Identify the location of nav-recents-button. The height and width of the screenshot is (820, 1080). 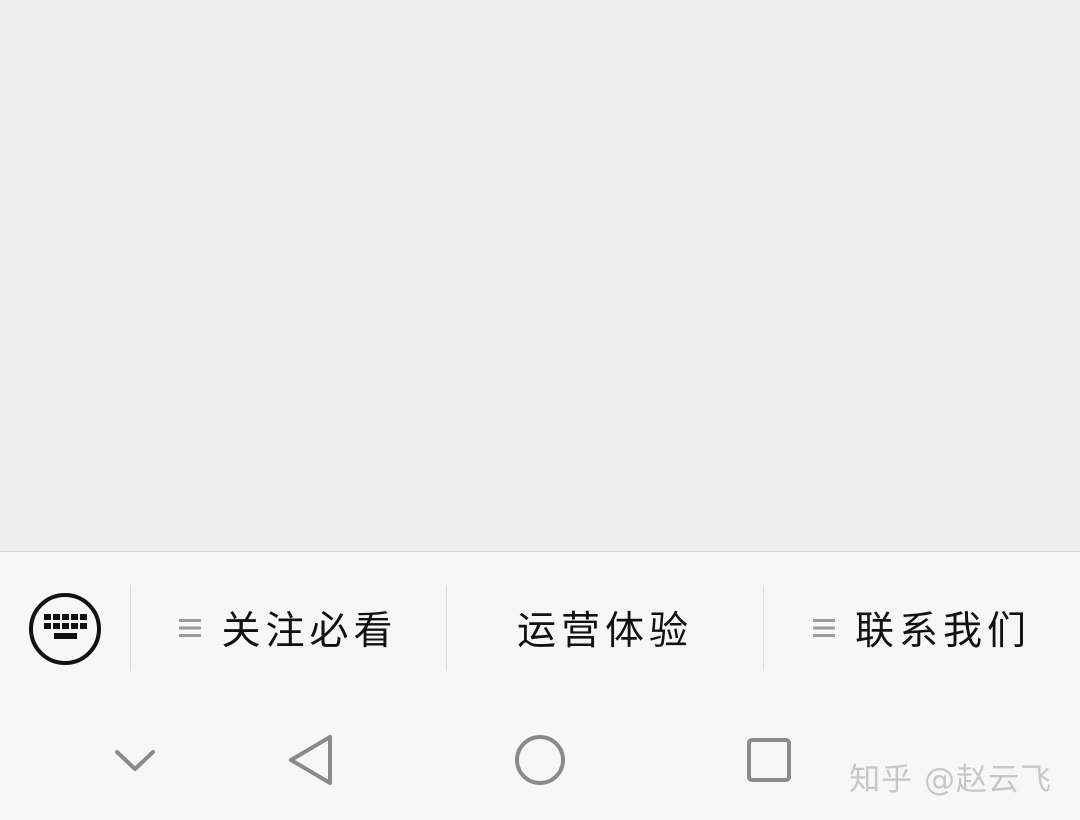
(769, 760).